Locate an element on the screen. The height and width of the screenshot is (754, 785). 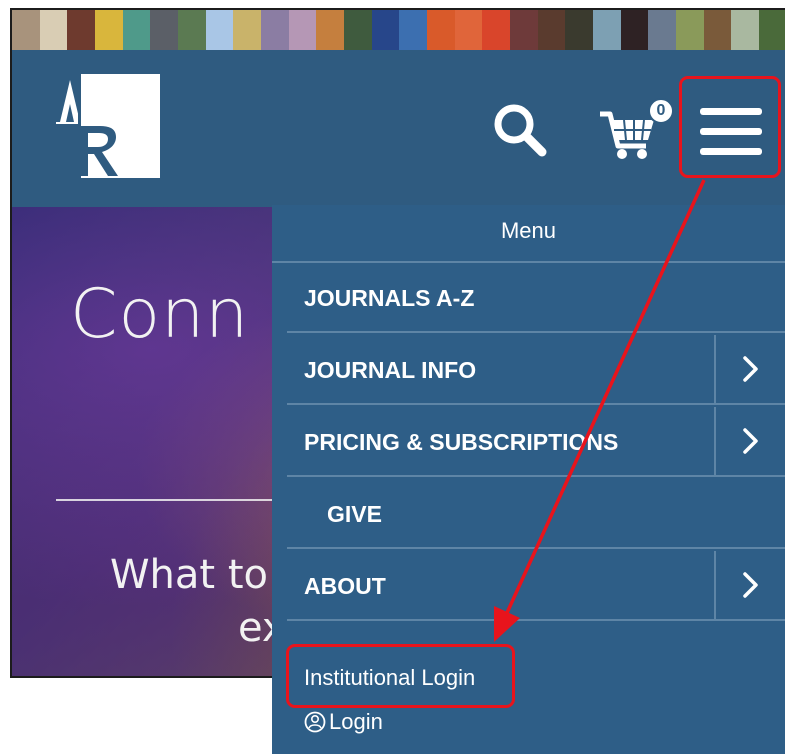
cart-icon: 0 is located at coordinates (636, 129).